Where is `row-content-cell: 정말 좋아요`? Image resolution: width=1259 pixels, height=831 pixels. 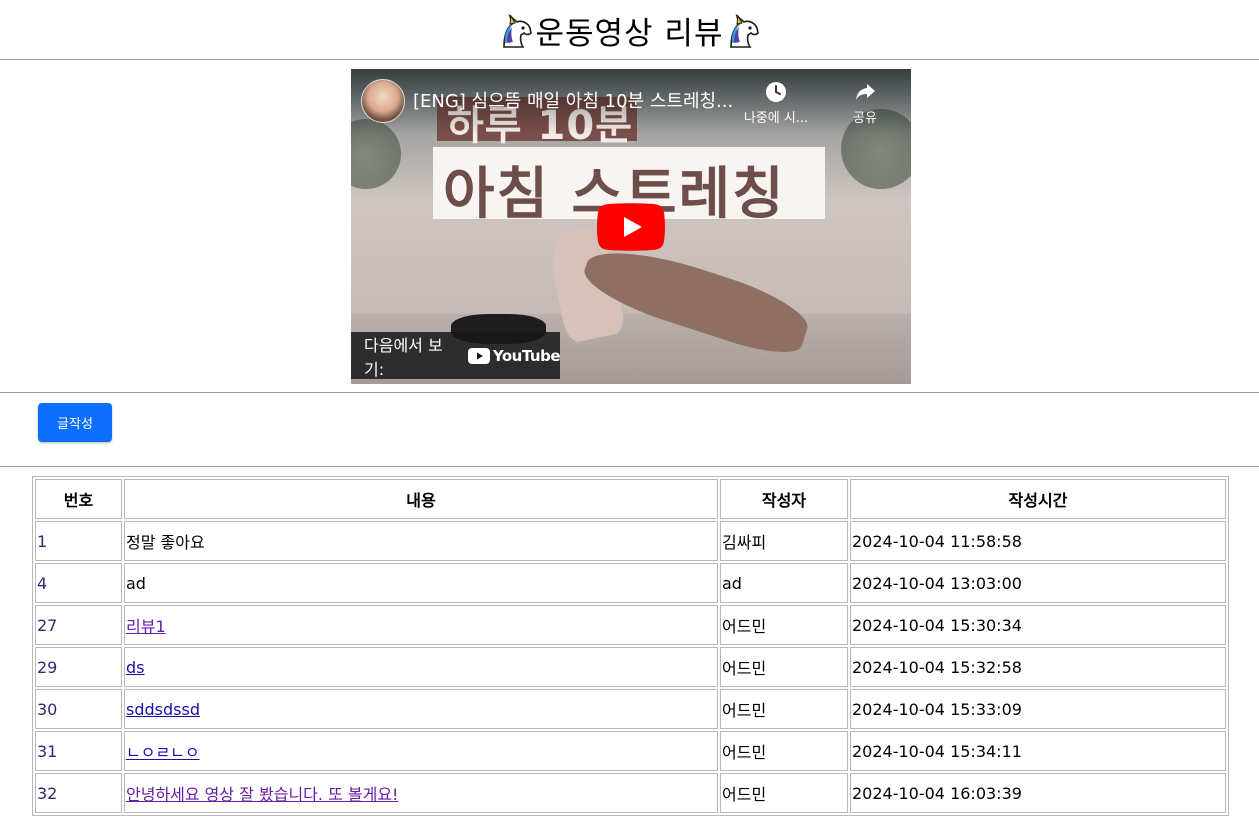 row-content-cell: 정말 좋아요 is located at coordinates (421, 541).